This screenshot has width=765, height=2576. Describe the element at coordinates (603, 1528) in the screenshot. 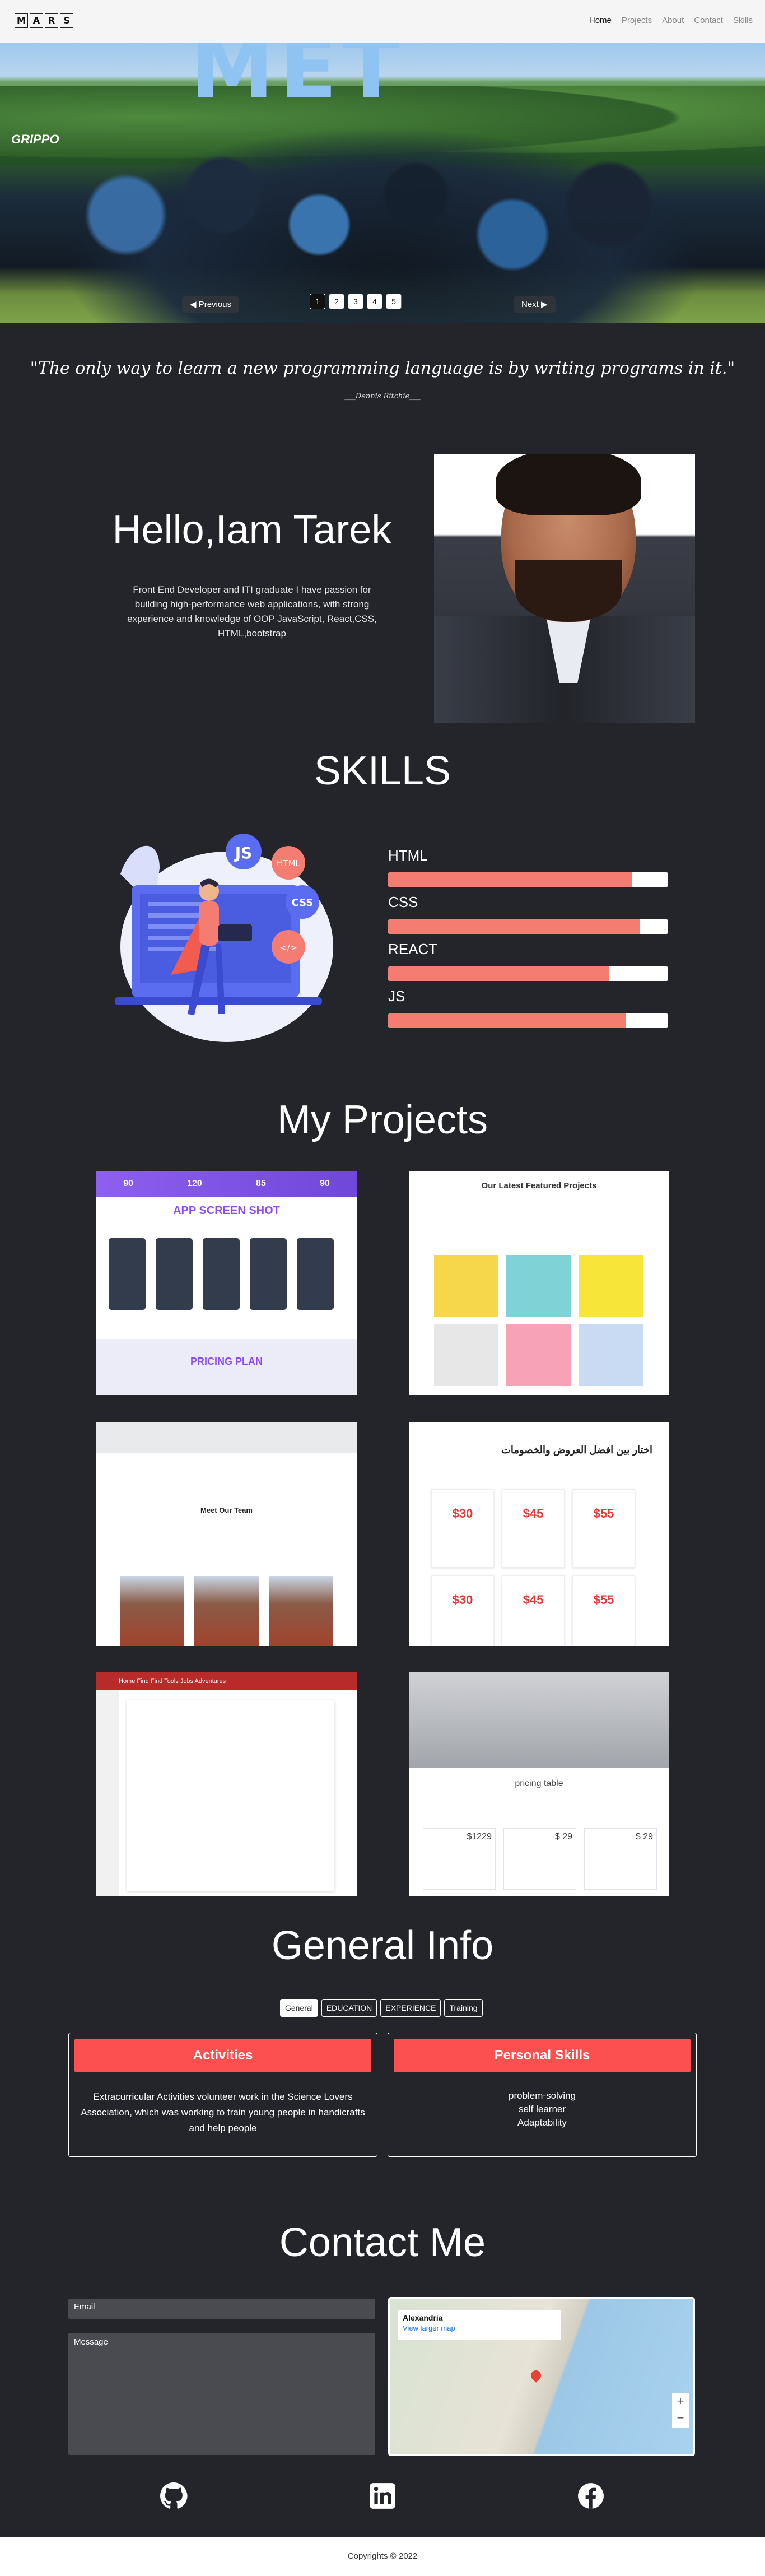

I see `price-tag: $55` at that location.